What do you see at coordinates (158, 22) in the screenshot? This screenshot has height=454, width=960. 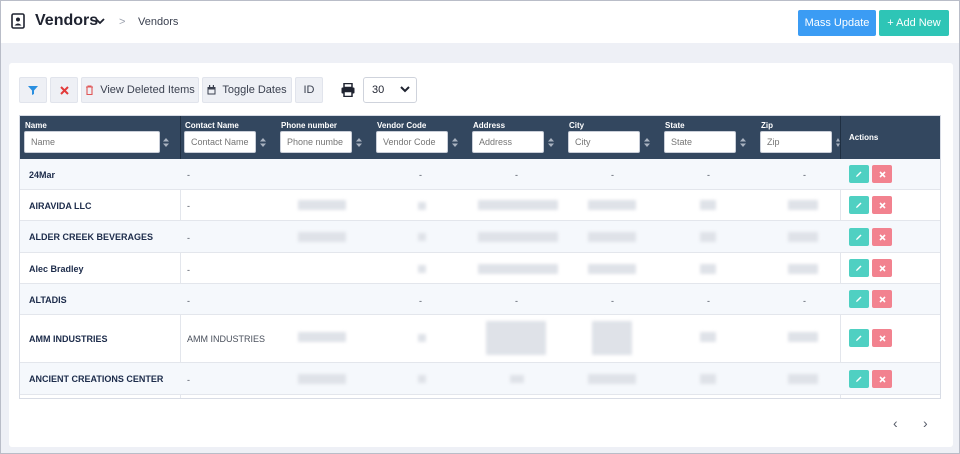 I see `breadcrumb: Vendors` at bounding box center [158, 22].